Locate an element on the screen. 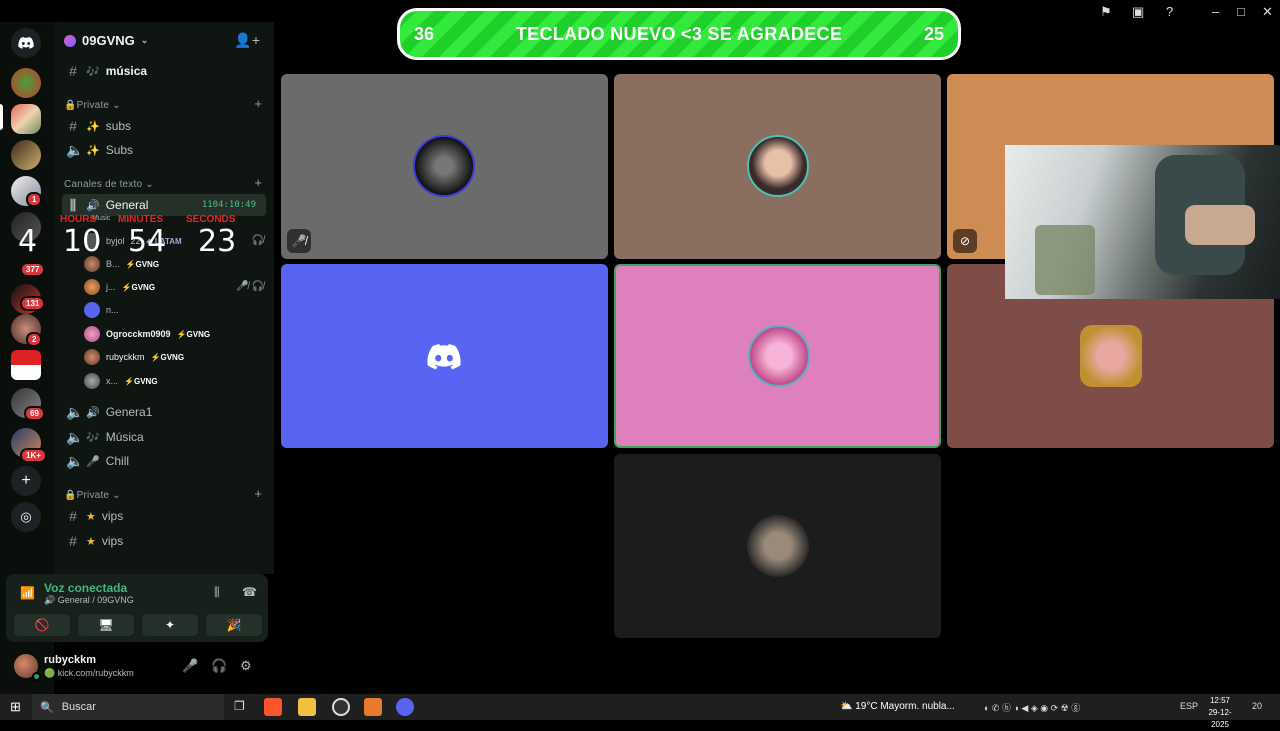 The height and width of the screenshot is (731, 1280). server-name: 09GVNG is located at coordinates (108, 40).